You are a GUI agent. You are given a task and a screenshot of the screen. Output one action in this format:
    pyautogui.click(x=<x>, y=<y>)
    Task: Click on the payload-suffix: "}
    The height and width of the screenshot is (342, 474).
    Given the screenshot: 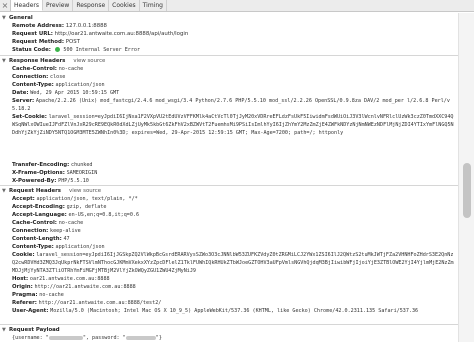 What is the action you would take?
    pyautogui.click(x=158, y=338)
    